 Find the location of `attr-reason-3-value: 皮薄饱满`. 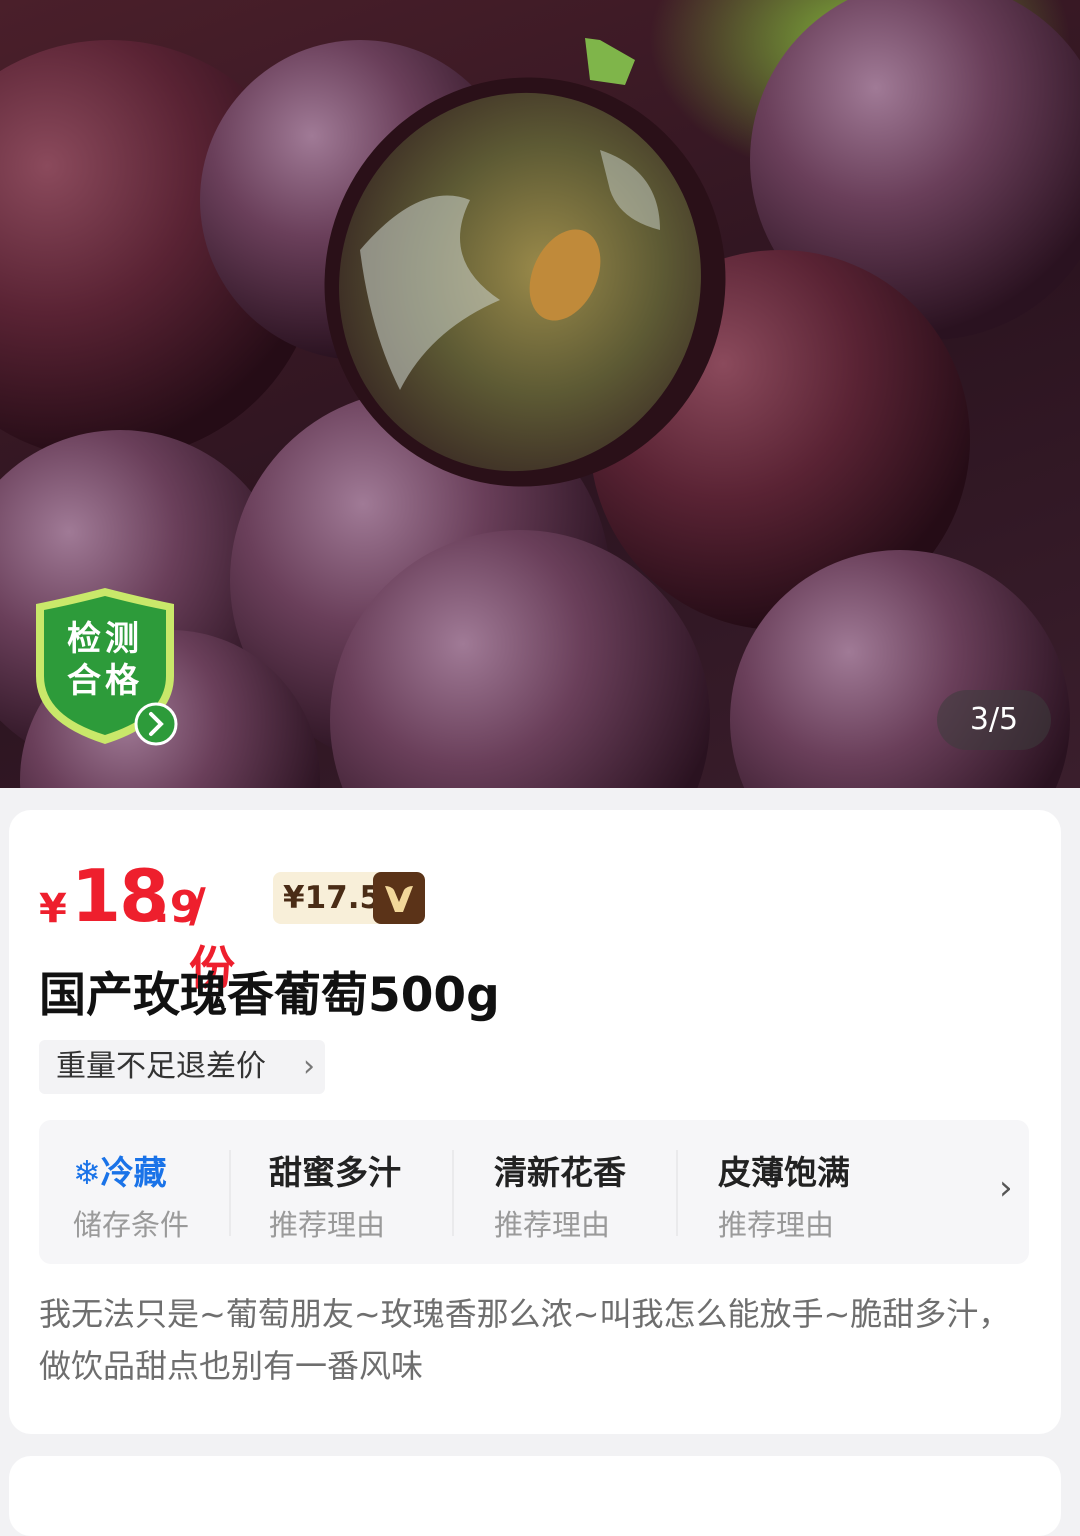

attr-reason-3-value: 皮薄饱满 is located at coordinates (784, 1172).